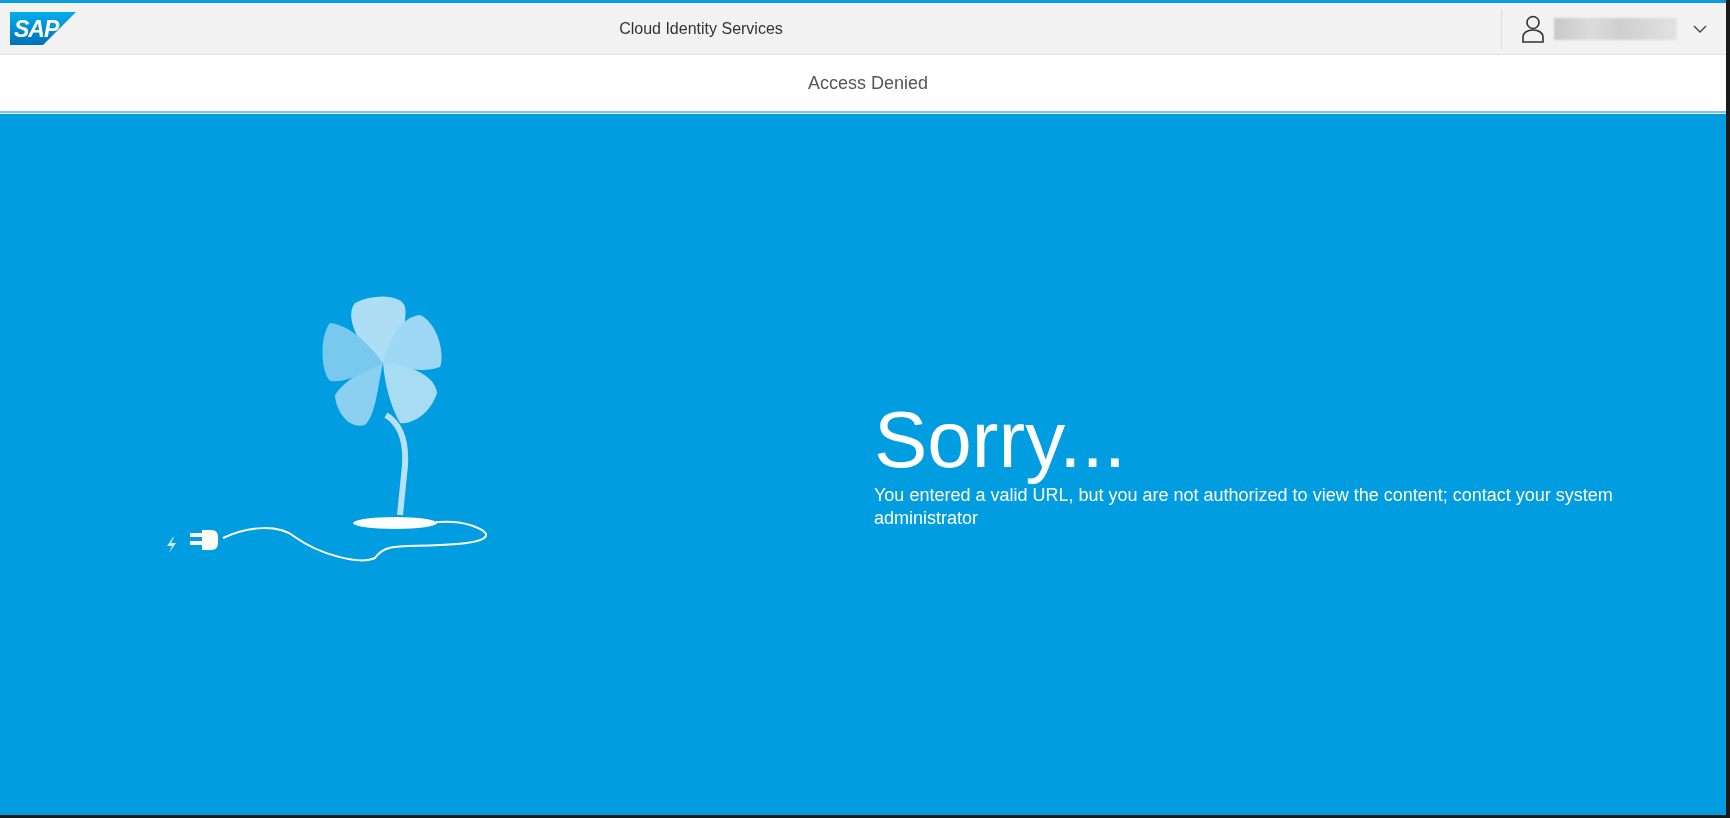 The image size is (1730, 818). Describe the element at coordinates (701, 28) in the screenshot. I see `app-title: Cloud Identity Services` at that location.